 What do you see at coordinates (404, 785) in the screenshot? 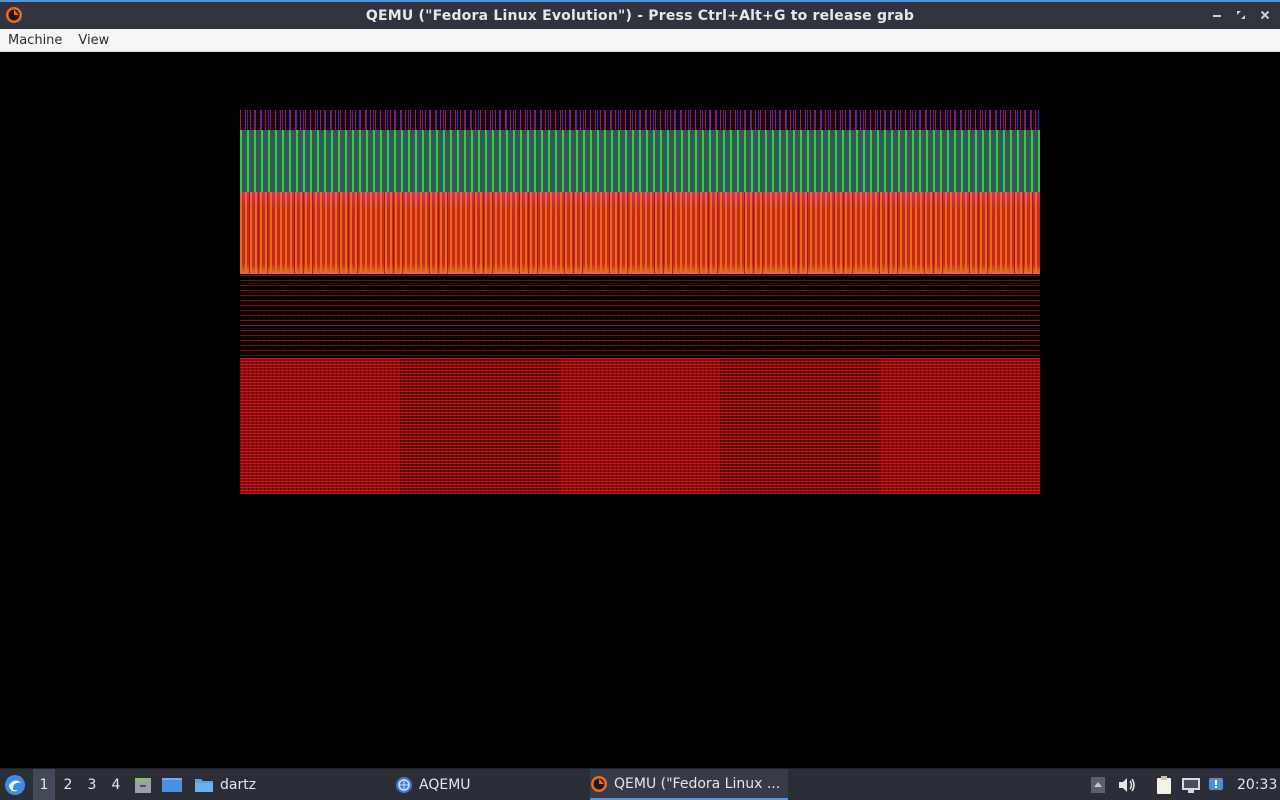
I see `aqemu-icon` at bounding box center [404, 785].